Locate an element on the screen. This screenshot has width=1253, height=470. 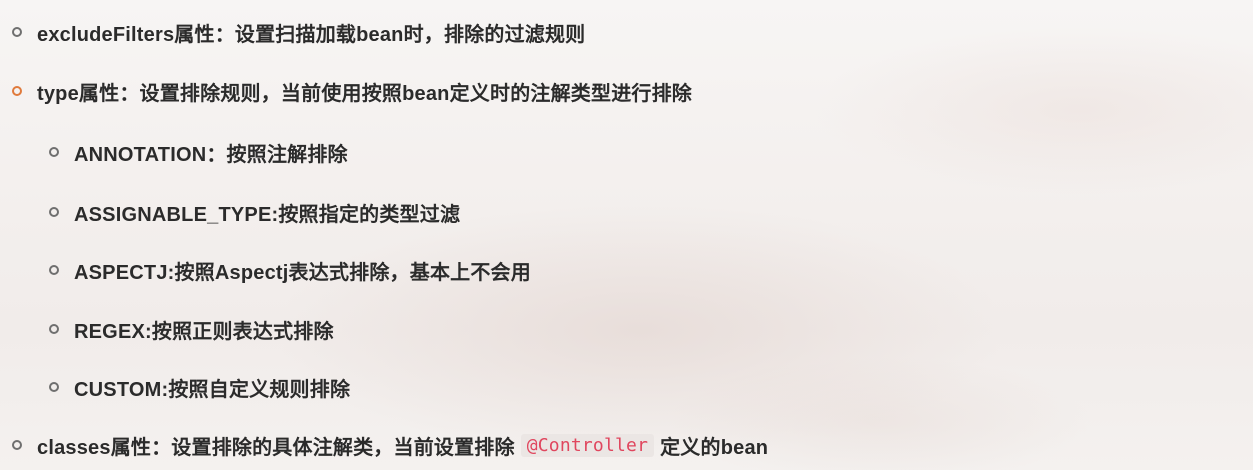
list-item-text: REGEX:按照正则表达式排除 is located at coordinates (204, 331).